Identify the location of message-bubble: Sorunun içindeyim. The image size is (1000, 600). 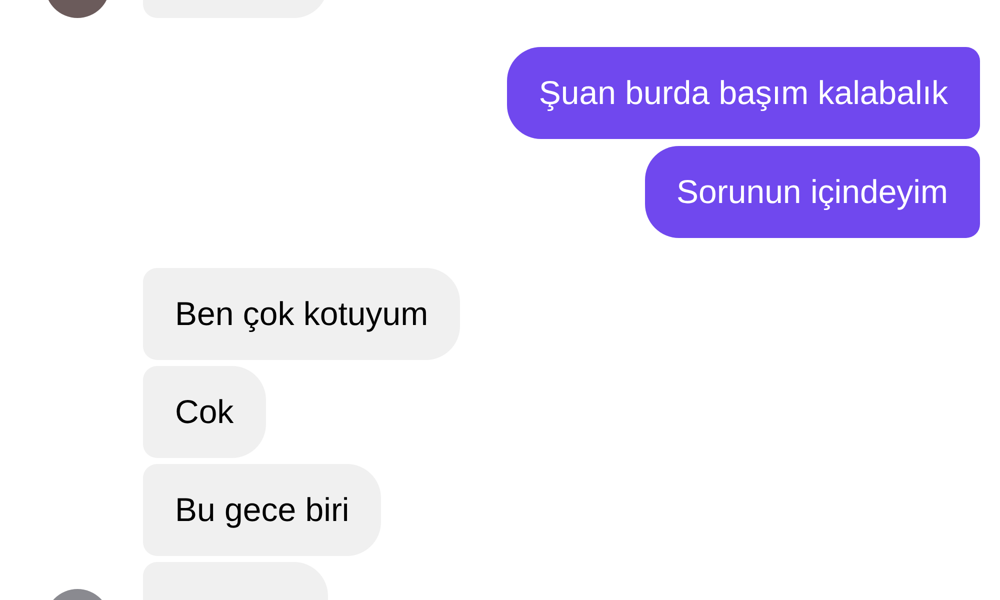
(812, 192).